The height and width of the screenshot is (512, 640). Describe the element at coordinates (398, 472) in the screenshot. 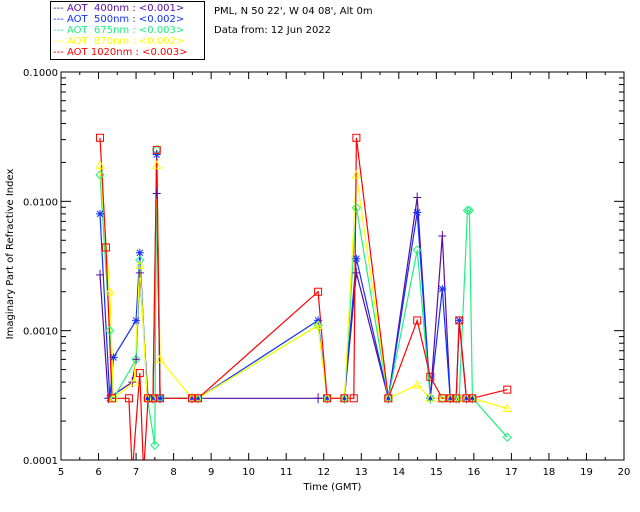

I see `x-tick-label: 14` at that location.